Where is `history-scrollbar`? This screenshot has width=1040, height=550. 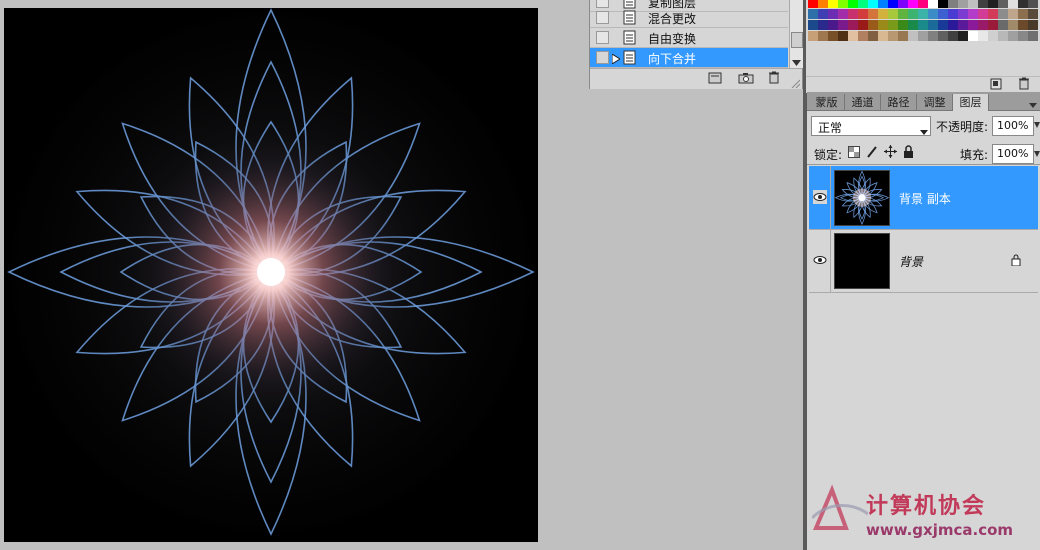 history-scrollbar is located at coordinates (796, 34).